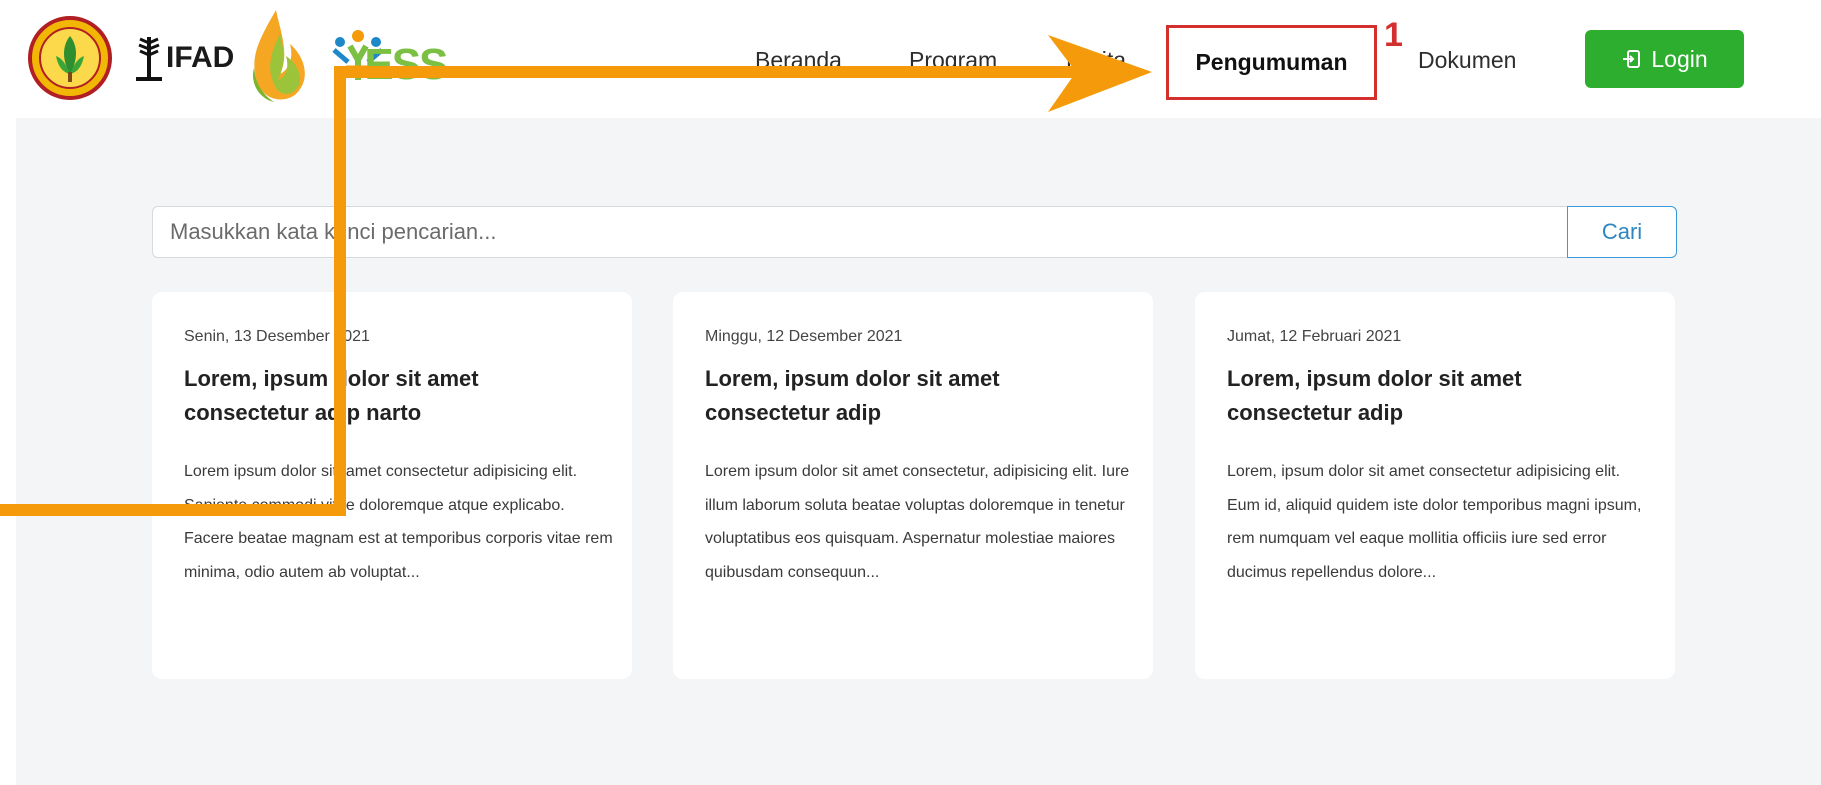 The image size is (1821, 785). What do you see at coordinates (149, 59) in the screenshot?
I see `ifad-wheat-icon` at bounding box center [149, 59].